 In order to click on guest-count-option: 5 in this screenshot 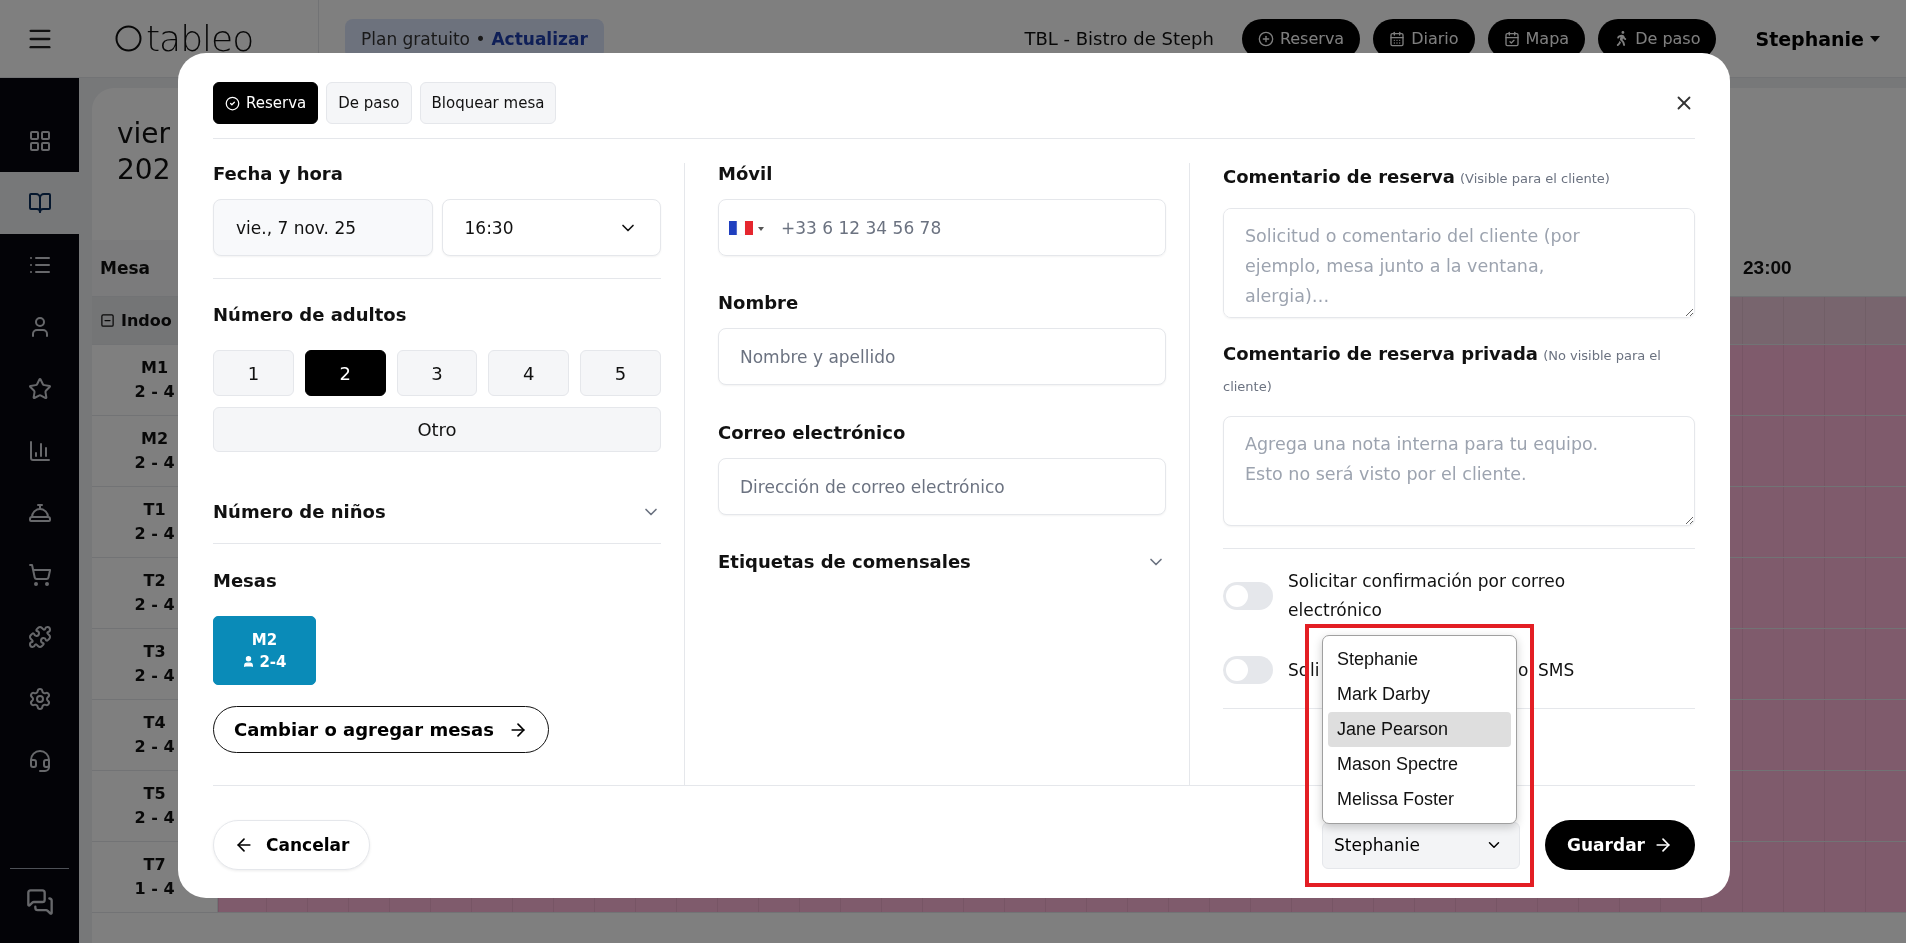, I will do `click(620, 373)`.